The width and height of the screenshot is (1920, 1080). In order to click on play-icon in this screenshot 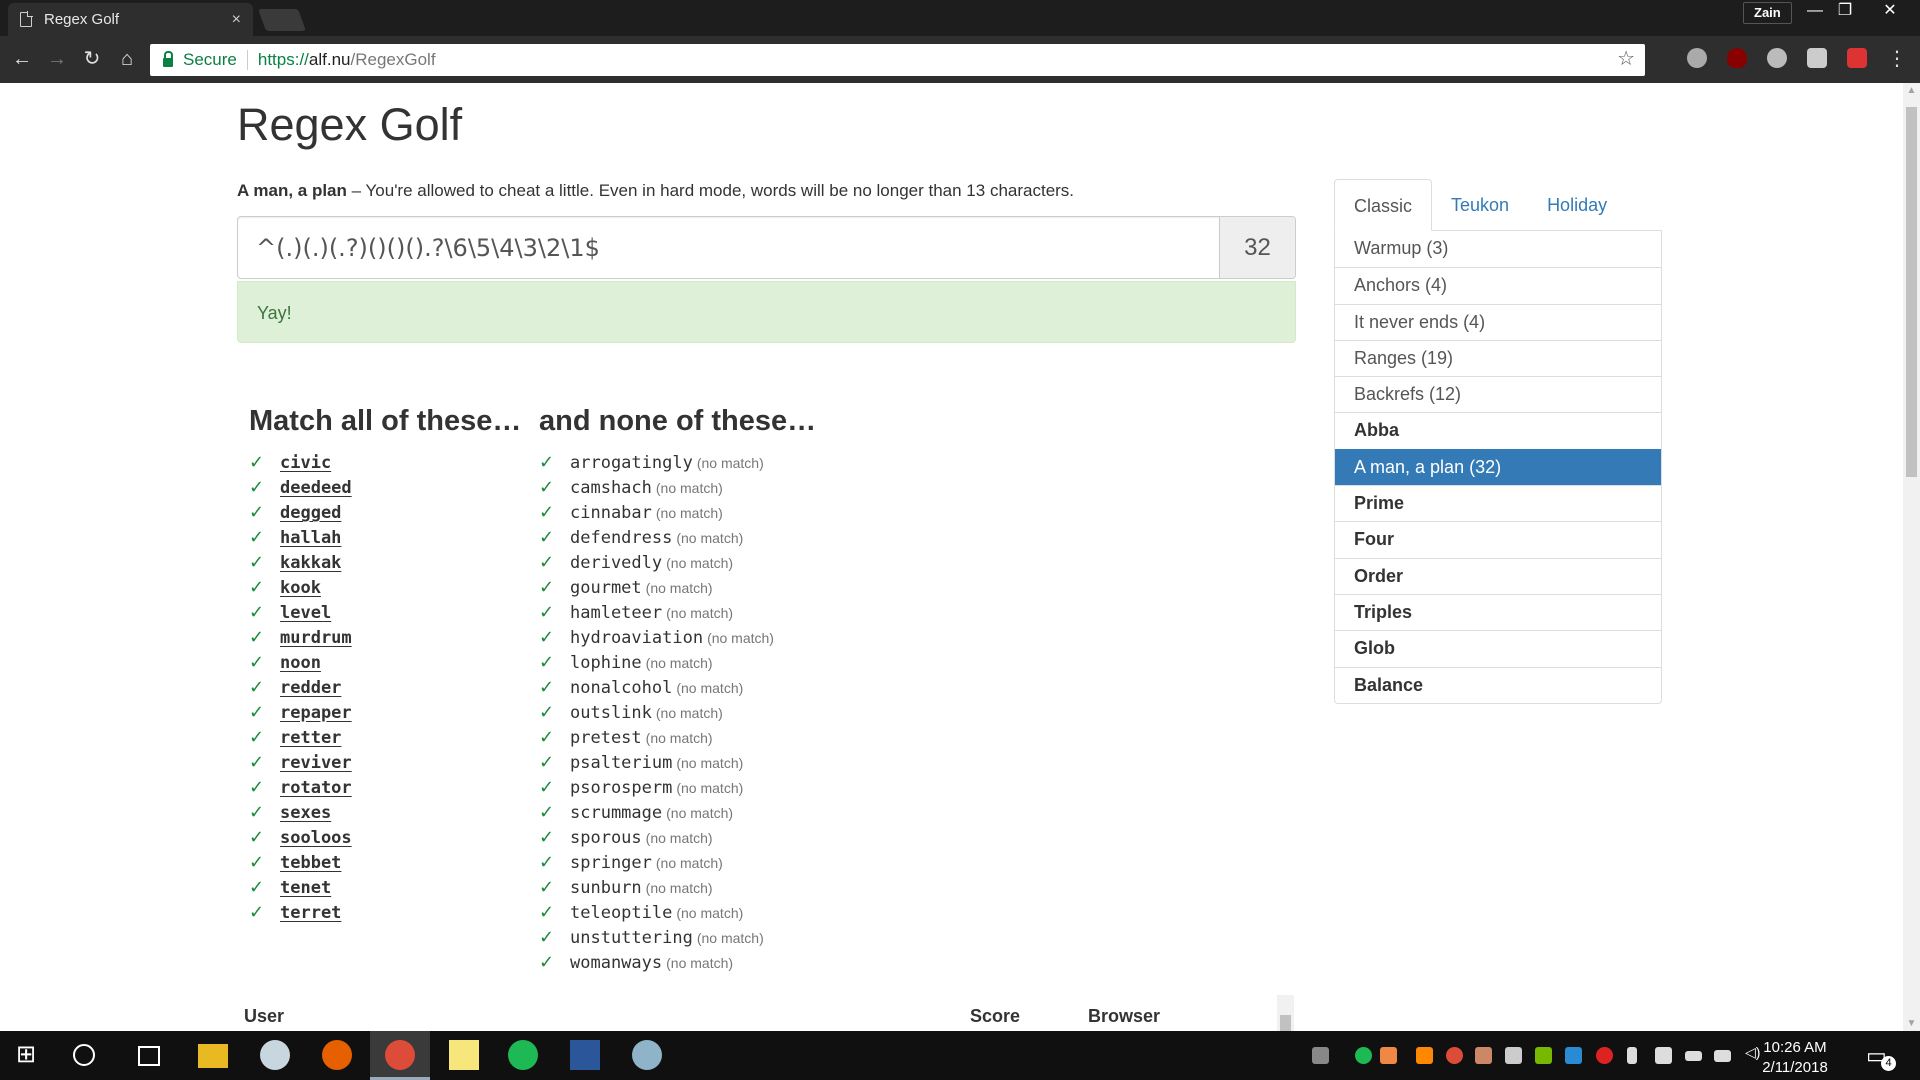, I will do `click(1817, 58)`.